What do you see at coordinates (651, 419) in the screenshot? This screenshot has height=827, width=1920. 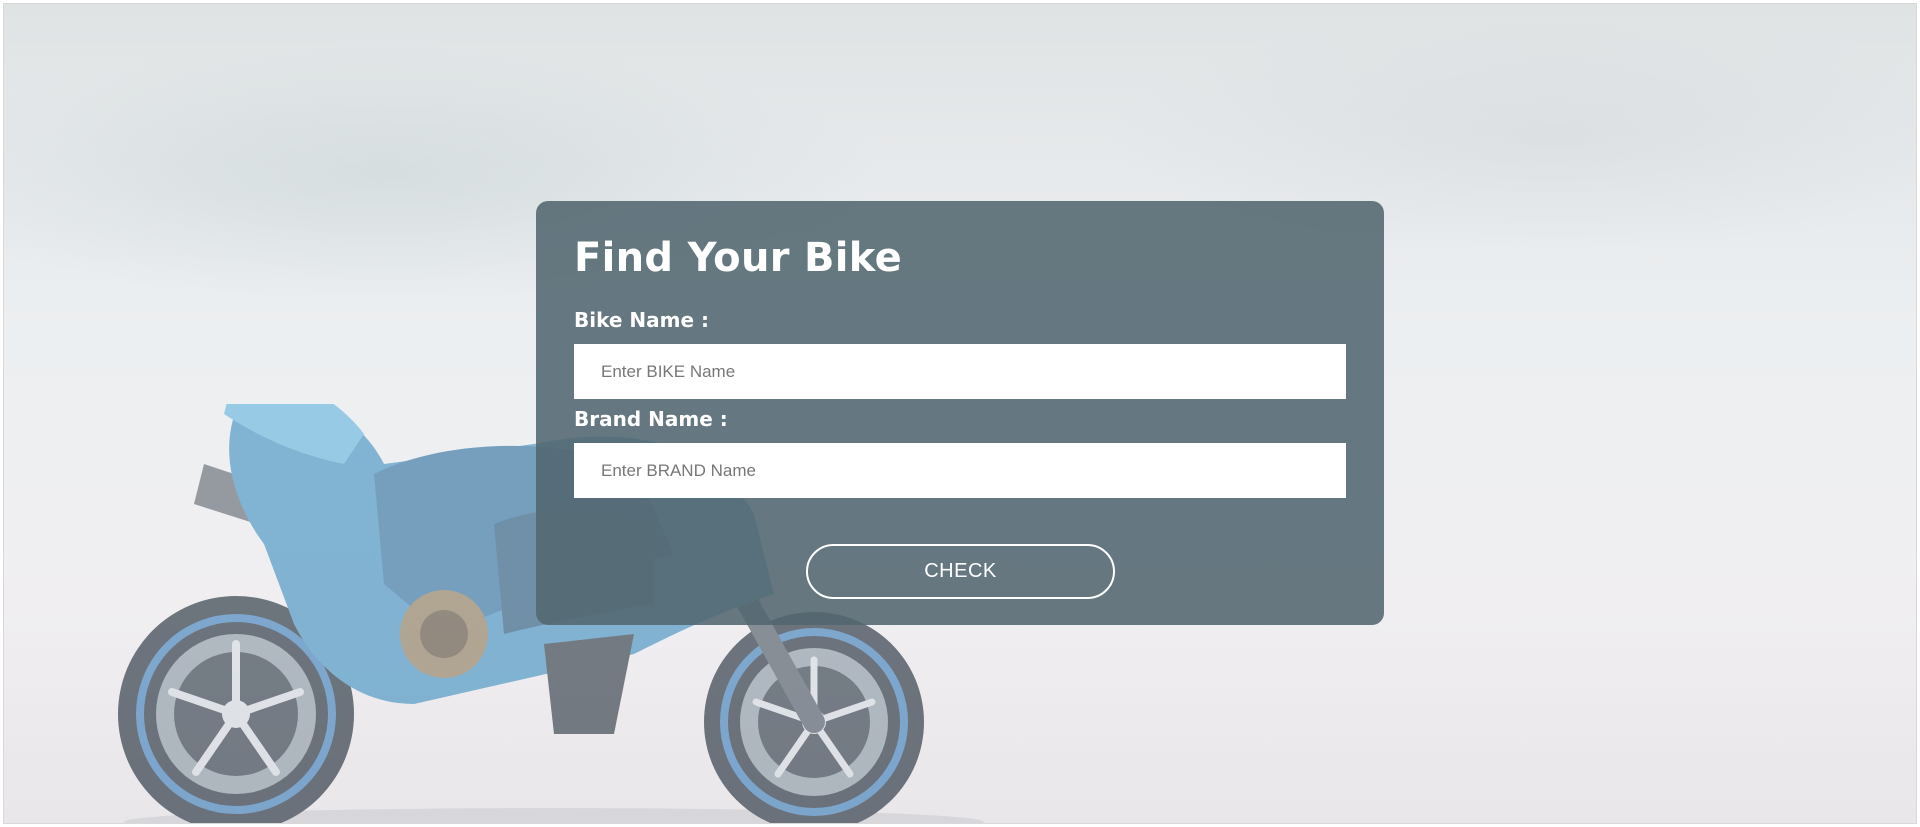 I see `brand-name-label: Brand Name :` at bounding box center [651, 419].